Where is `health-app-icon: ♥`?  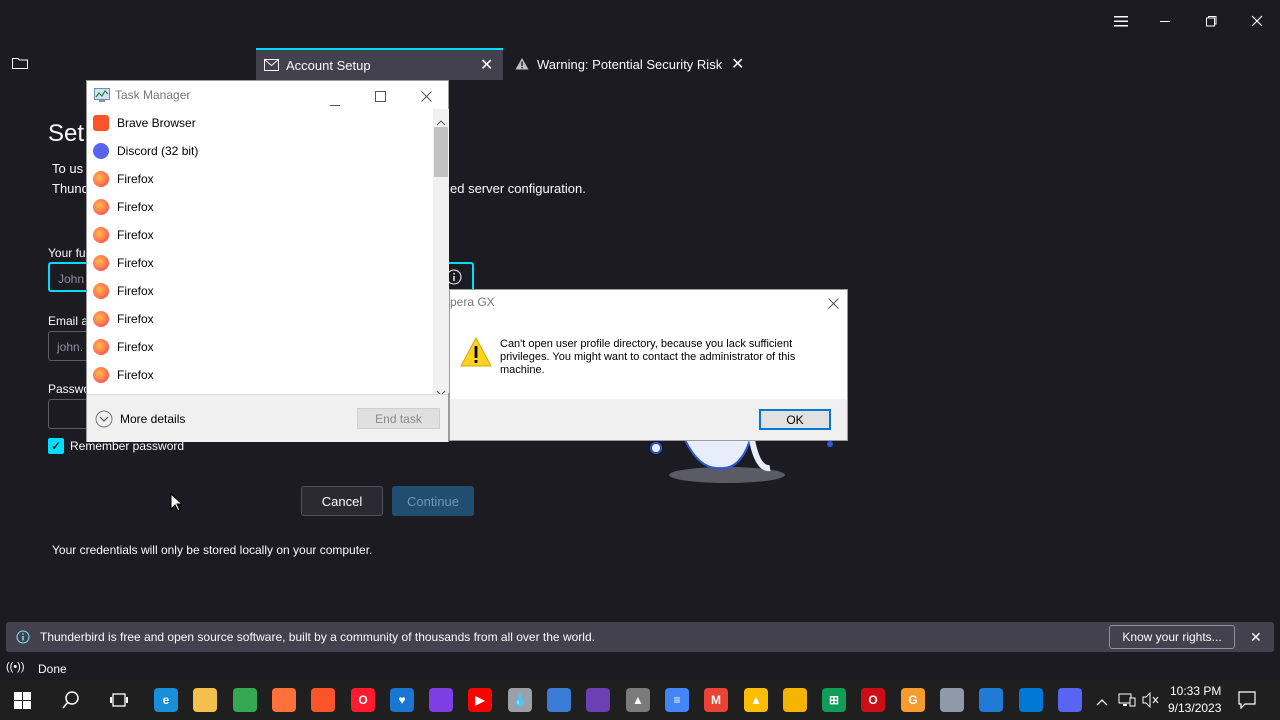
health-app-icon: ♥ is located at coordinates (402, 700).